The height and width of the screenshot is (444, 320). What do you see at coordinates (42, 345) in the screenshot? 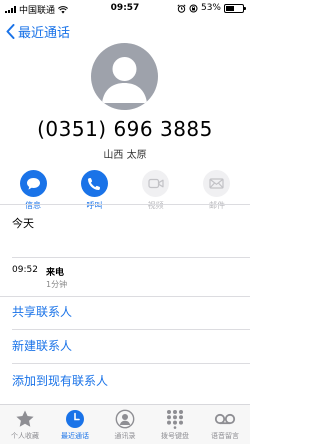
I see `create-contact-button: 新建联系人` at bounding box center [42, 345].